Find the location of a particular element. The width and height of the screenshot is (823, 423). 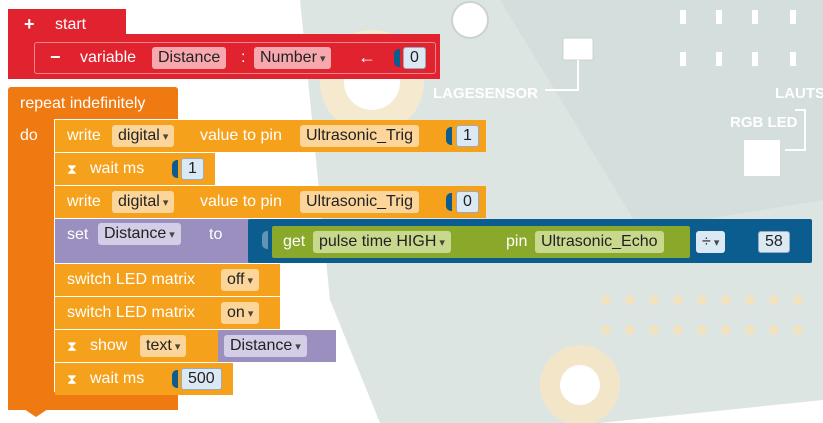

pulse-mode-dropdown: pulse time HIGH is located at coordinates (382, 242).